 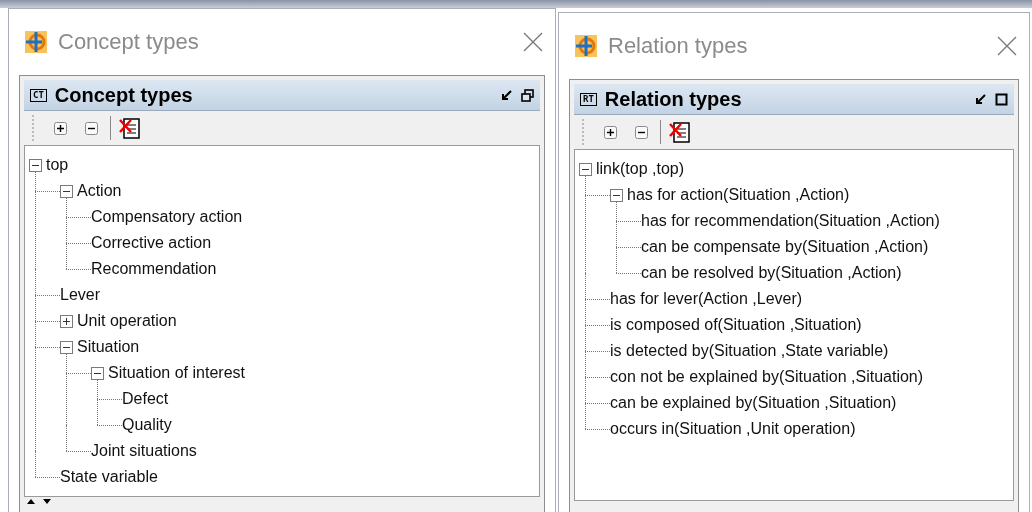 What do you see at coordinates (749, 351) in the screenshot?
I see `tree-item: is detected by(Situation ,State variable)` at bounding box center [749, 351].